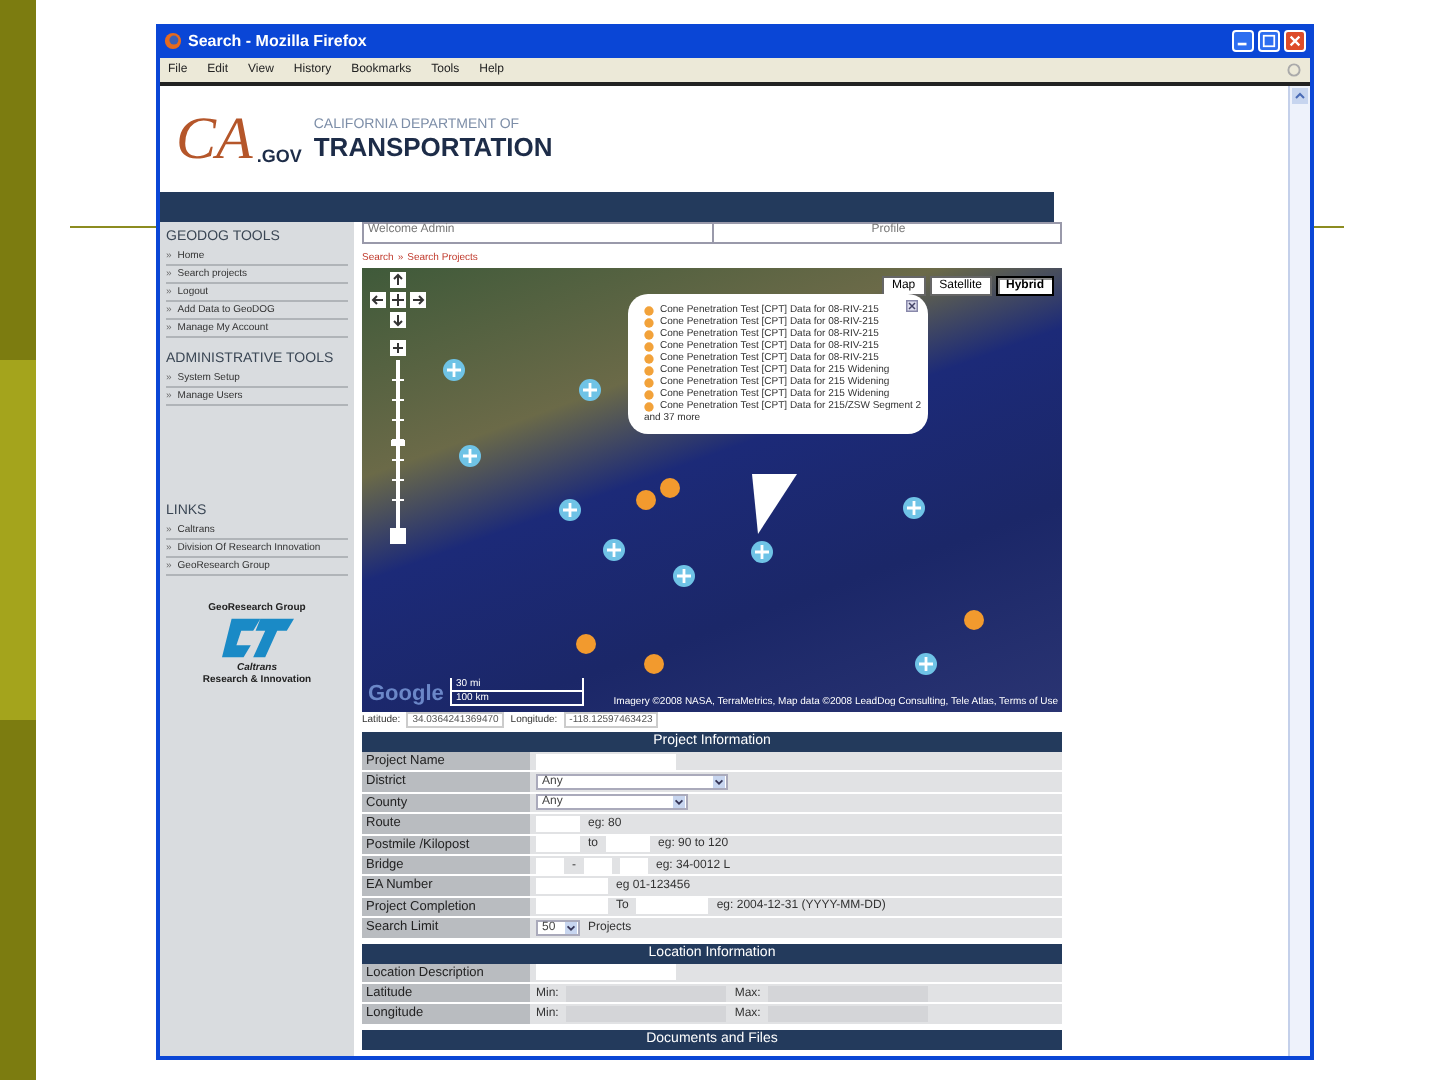 The image size is (1440, 1080). Describe the element at coordinates (398, 320) in the screenshot. I see `pan-down-icon` at that location.